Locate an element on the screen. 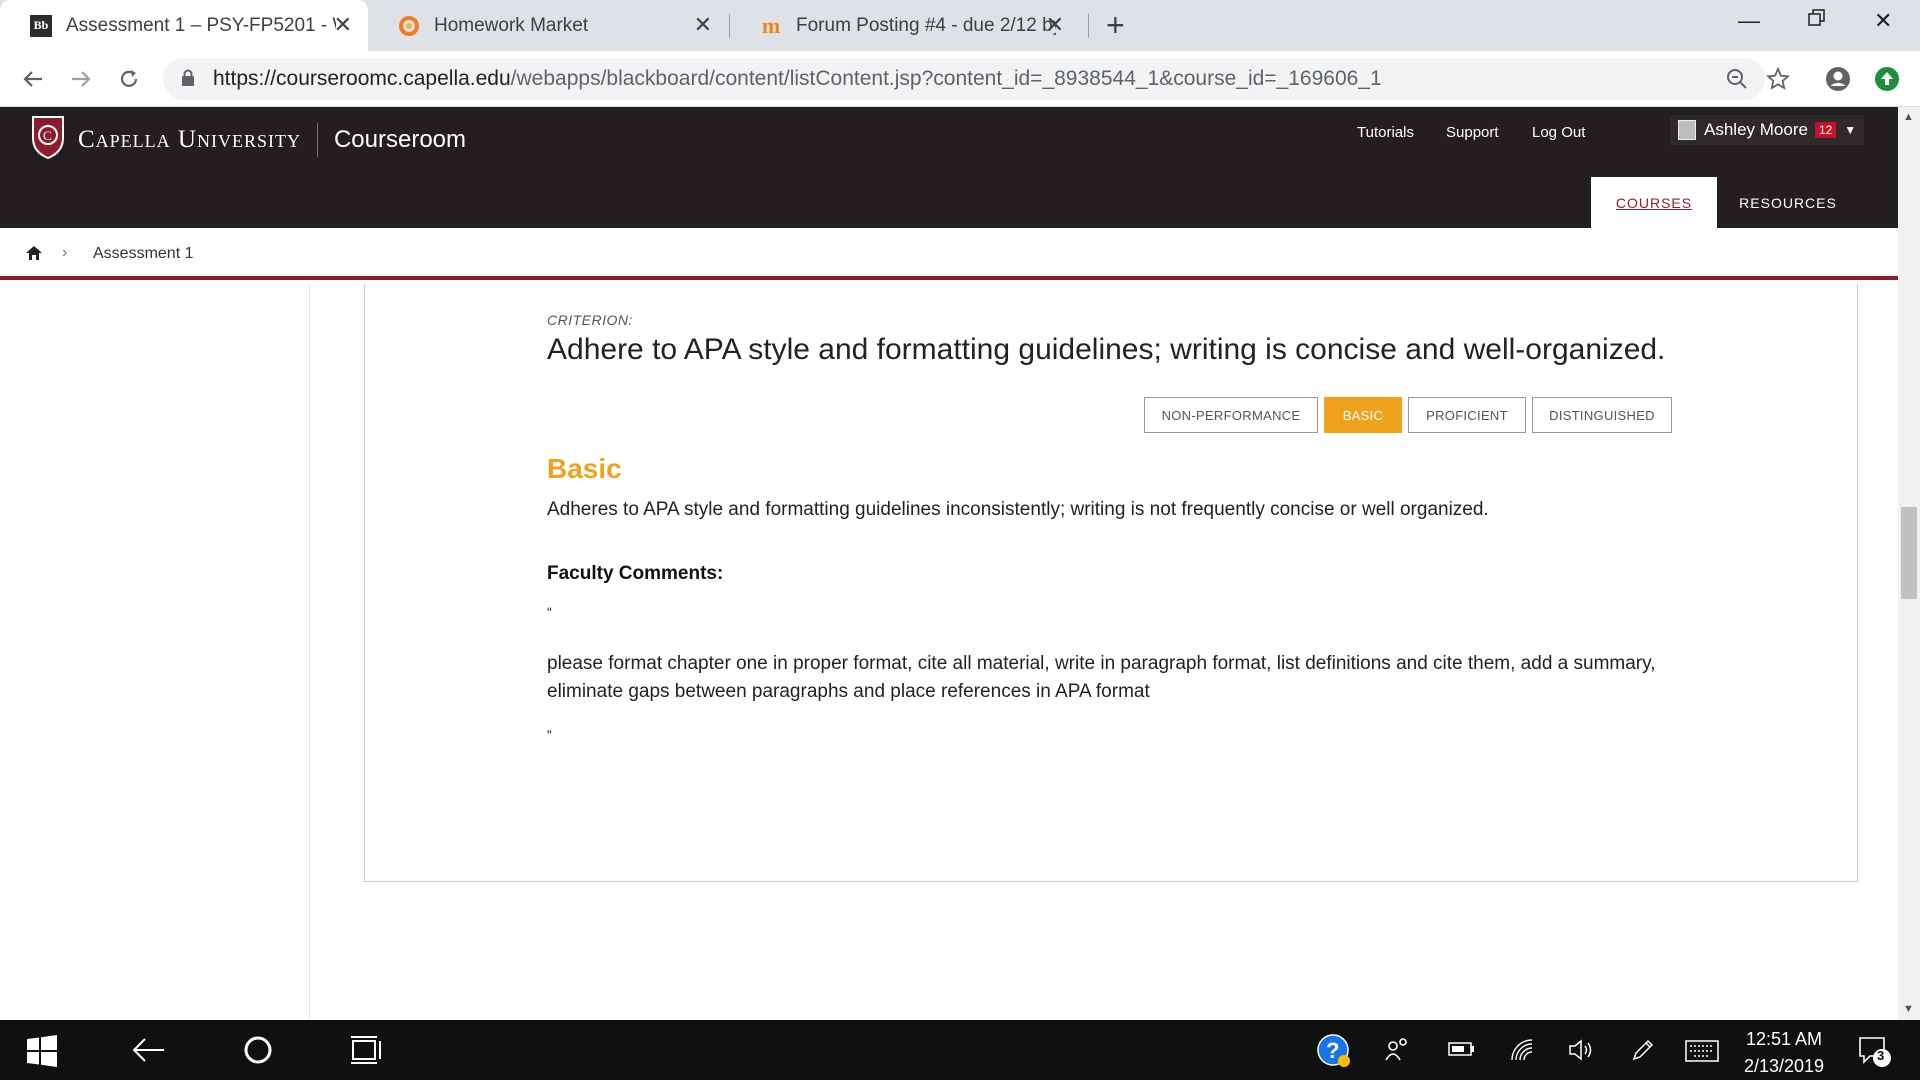  task-view-icon is located at coordinates (366, 1052).